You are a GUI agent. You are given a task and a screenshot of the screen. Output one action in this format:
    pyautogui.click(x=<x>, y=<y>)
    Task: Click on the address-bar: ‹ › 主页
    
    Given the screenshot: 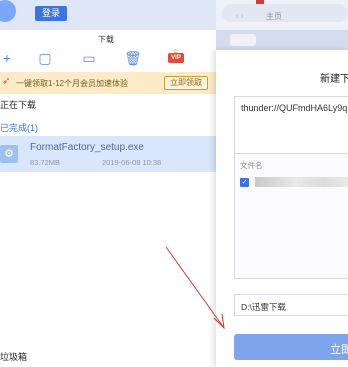 What is the action you would take?
    pyautogui.click(x=285, y=13)
    